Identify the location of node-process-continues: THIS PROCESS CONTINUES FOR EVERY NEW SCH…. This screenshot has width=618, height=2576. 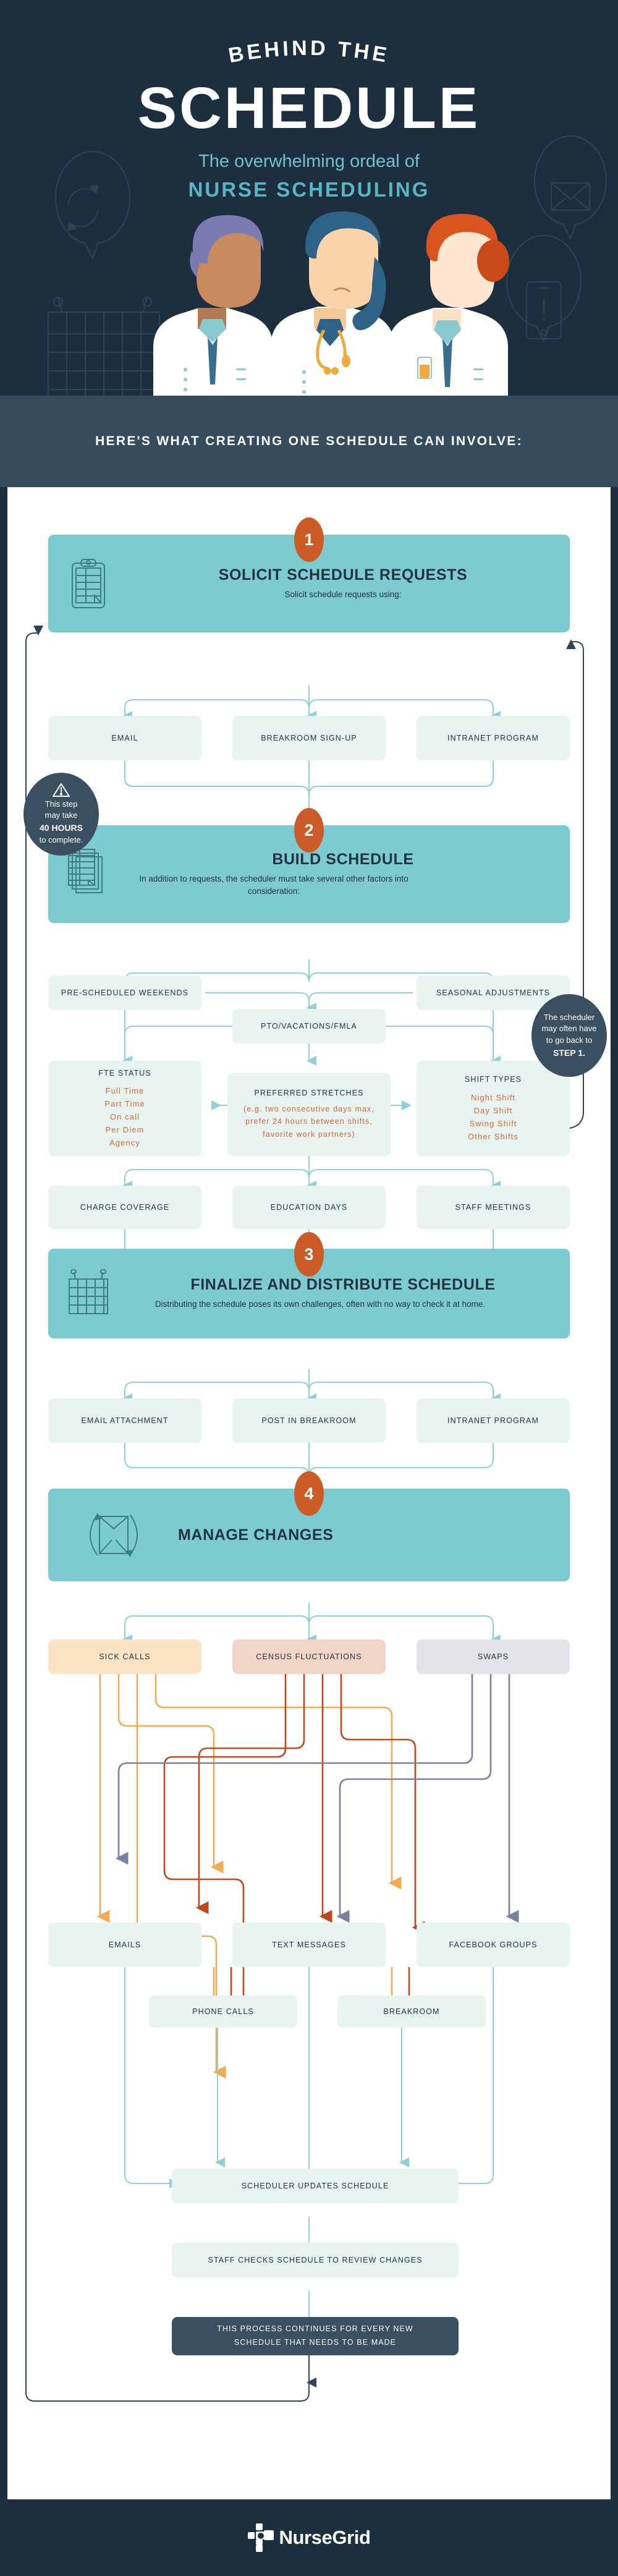
(315, 2336).